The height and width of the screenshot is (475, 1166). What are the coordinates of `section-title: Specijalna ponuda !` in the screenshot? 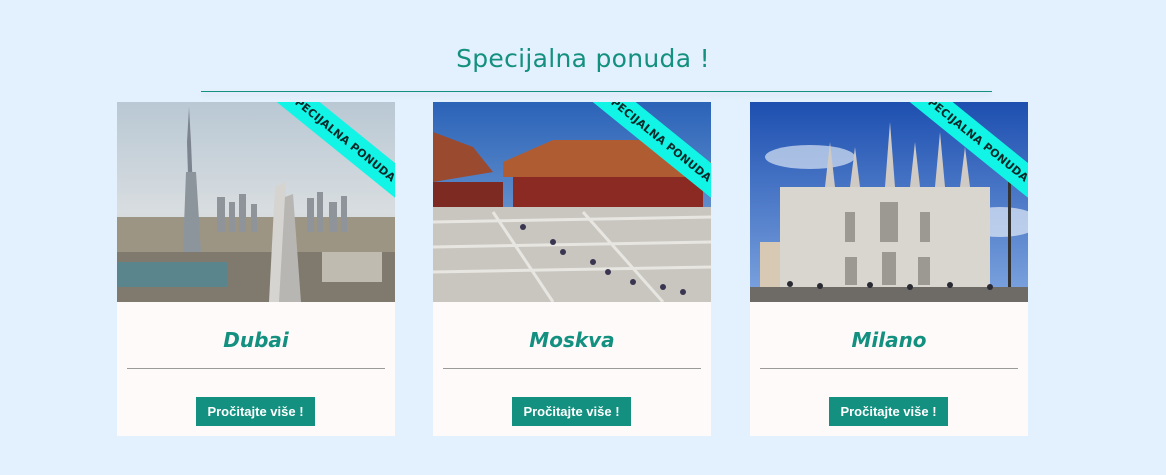 It's located at (583, 58).